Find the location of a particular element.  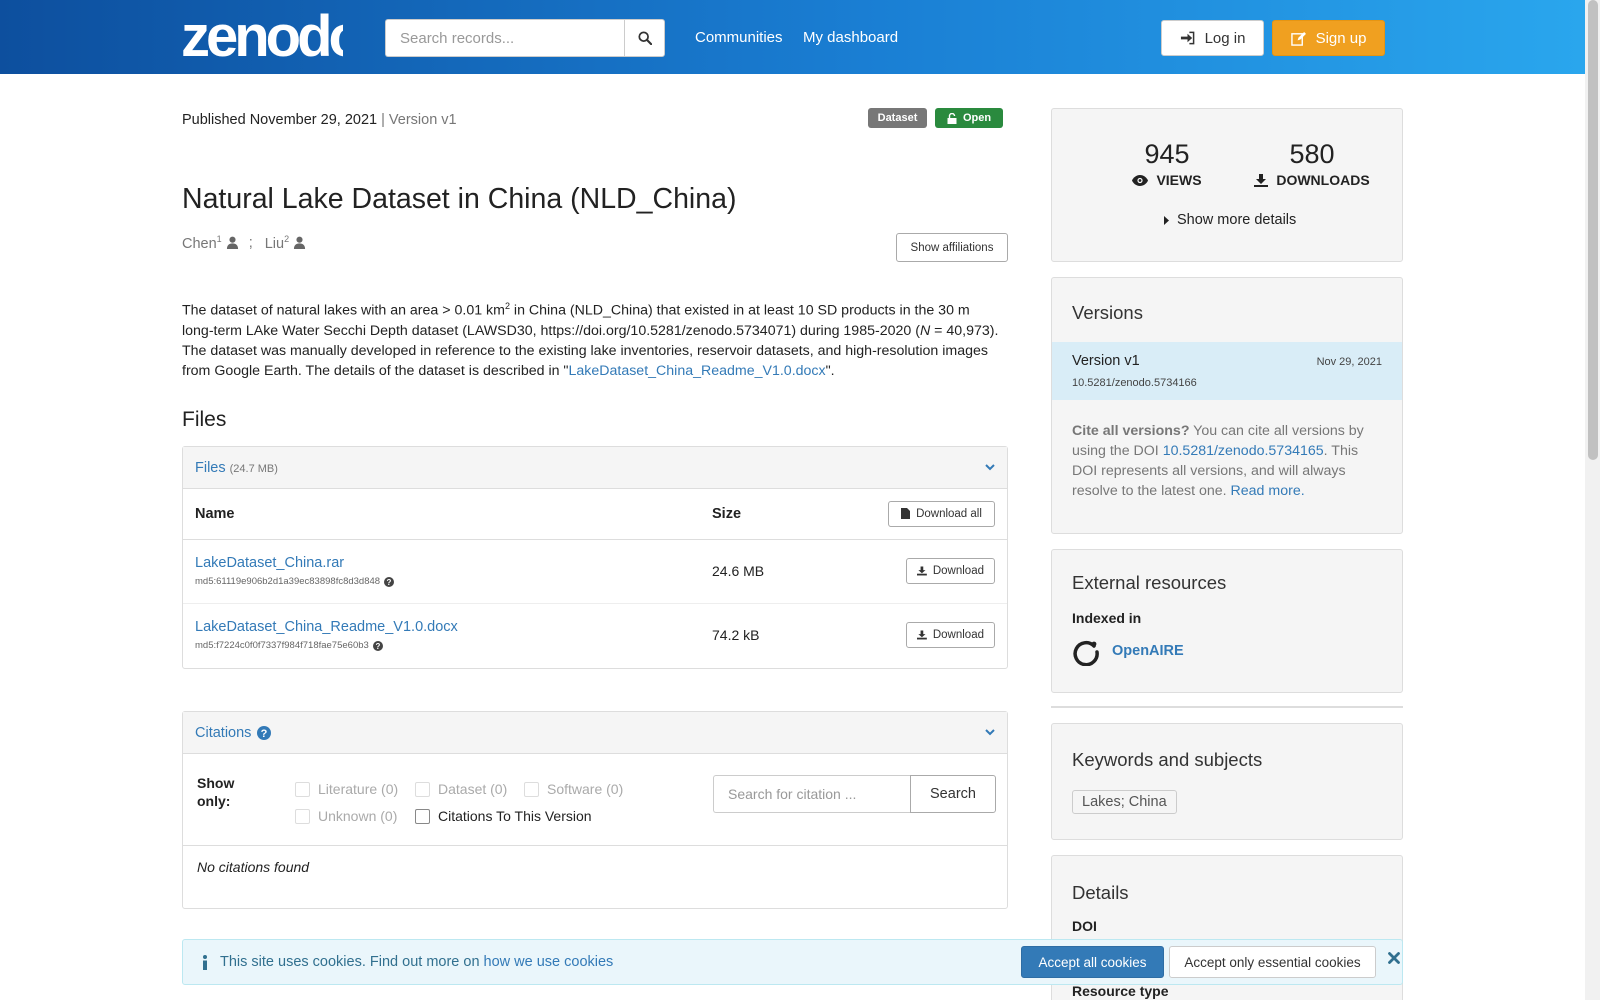

open-access-badge: Open is located at coordinates (969, 118).